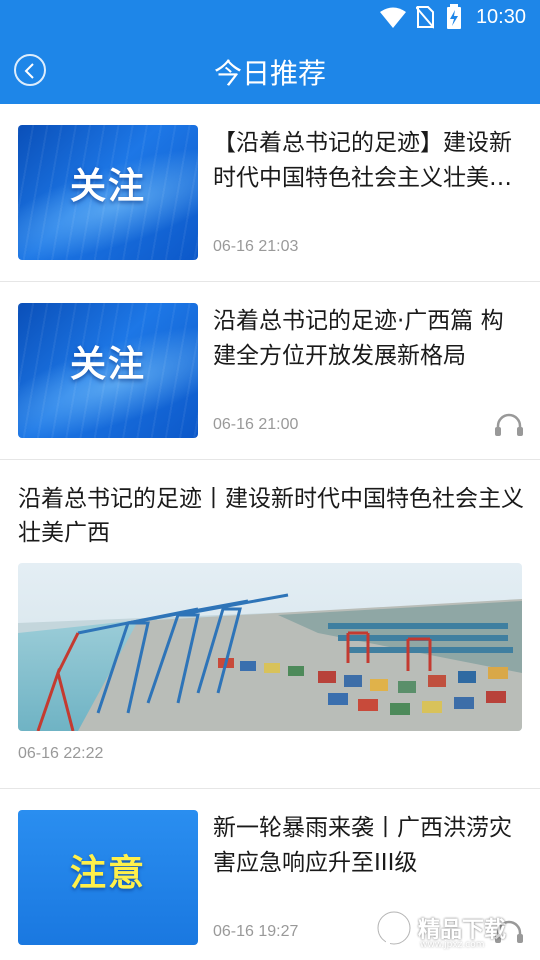 This screenshot has height=960, width=540. What do you see at coordinates (269, 73) in the screenshot?
I see `page-title: 今日推荐` at bounding box center [269, 73].